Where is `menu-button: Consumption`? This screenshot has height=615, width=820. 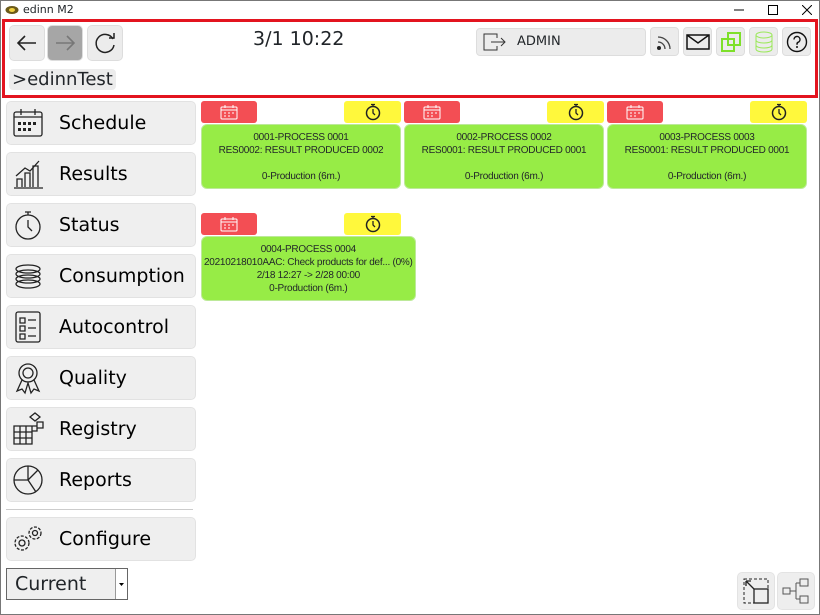 menu-button: Consumption is located at coordinates (101, 276).